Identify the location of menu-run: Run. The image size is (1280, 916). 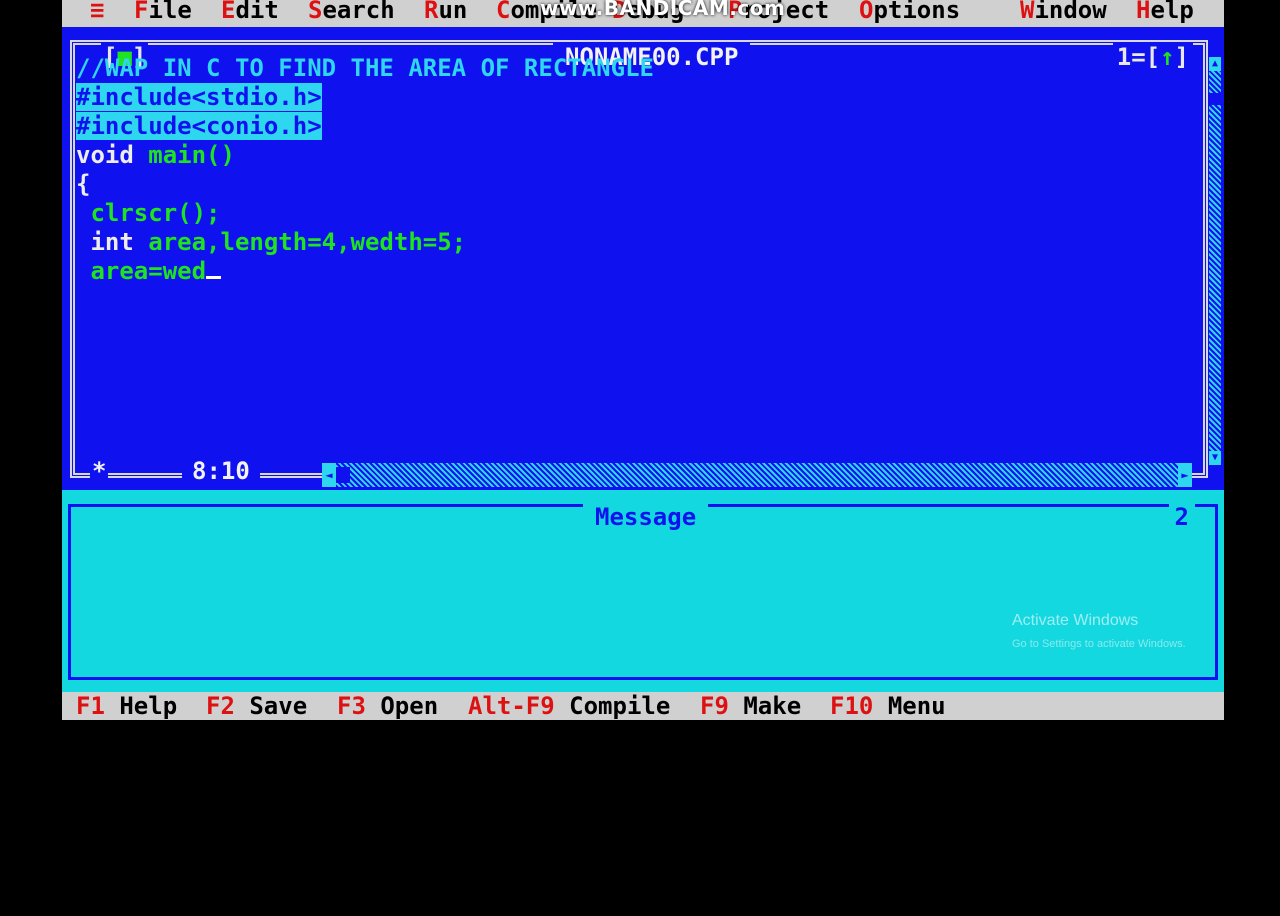
(445, 12).